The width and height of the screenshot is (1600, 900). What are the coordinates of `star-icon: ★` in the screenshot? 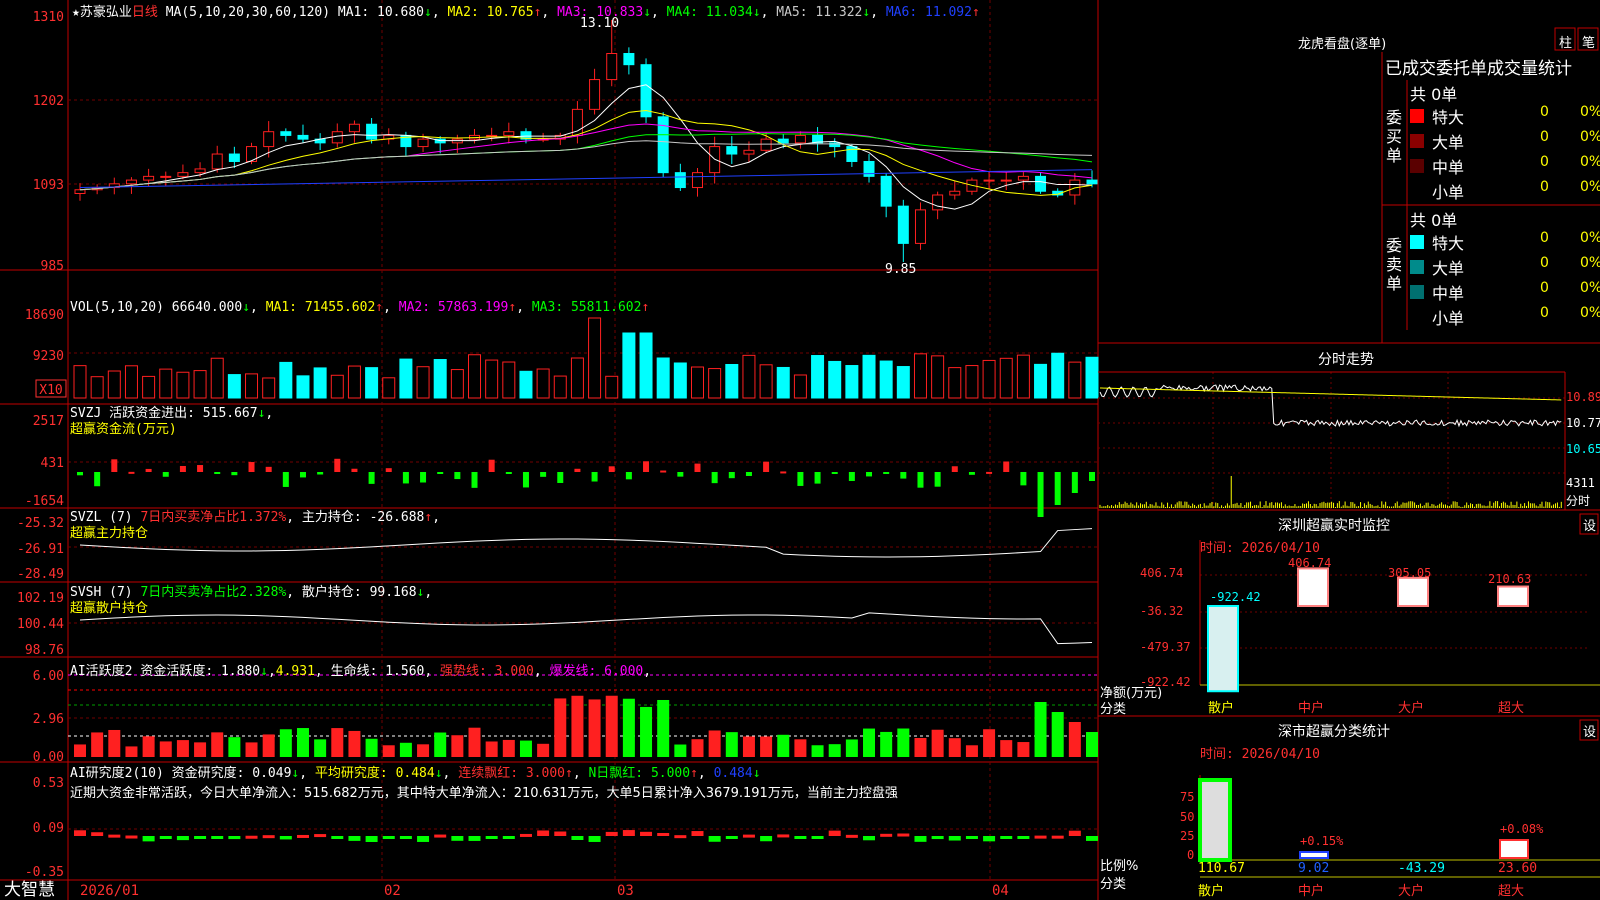 It's located at (76, 12).